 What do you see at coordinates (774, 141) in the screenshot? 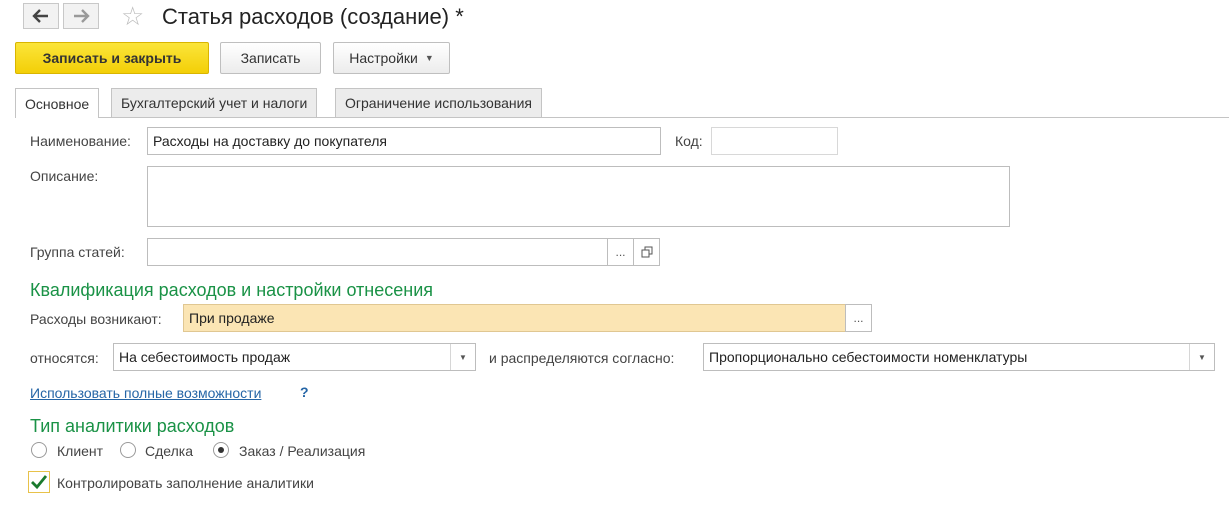
I see `code-input` at bounding box center [774, 141].